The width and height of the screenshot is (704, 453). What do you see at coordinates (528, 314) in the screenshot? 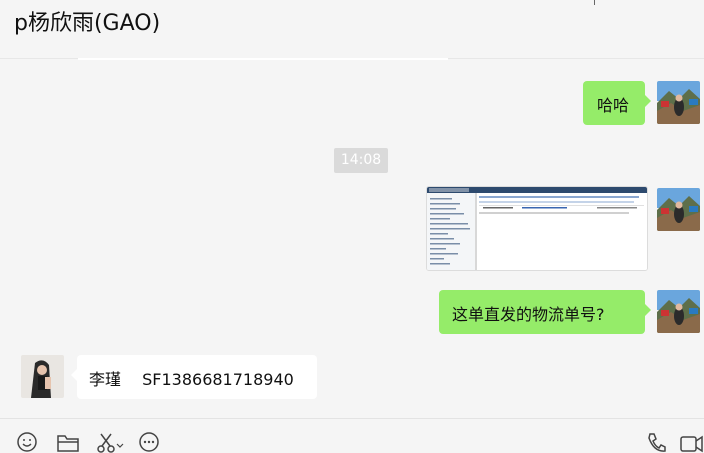
I see `message-text: 这单直发的物流单号?` at bounding box center [528, 314].